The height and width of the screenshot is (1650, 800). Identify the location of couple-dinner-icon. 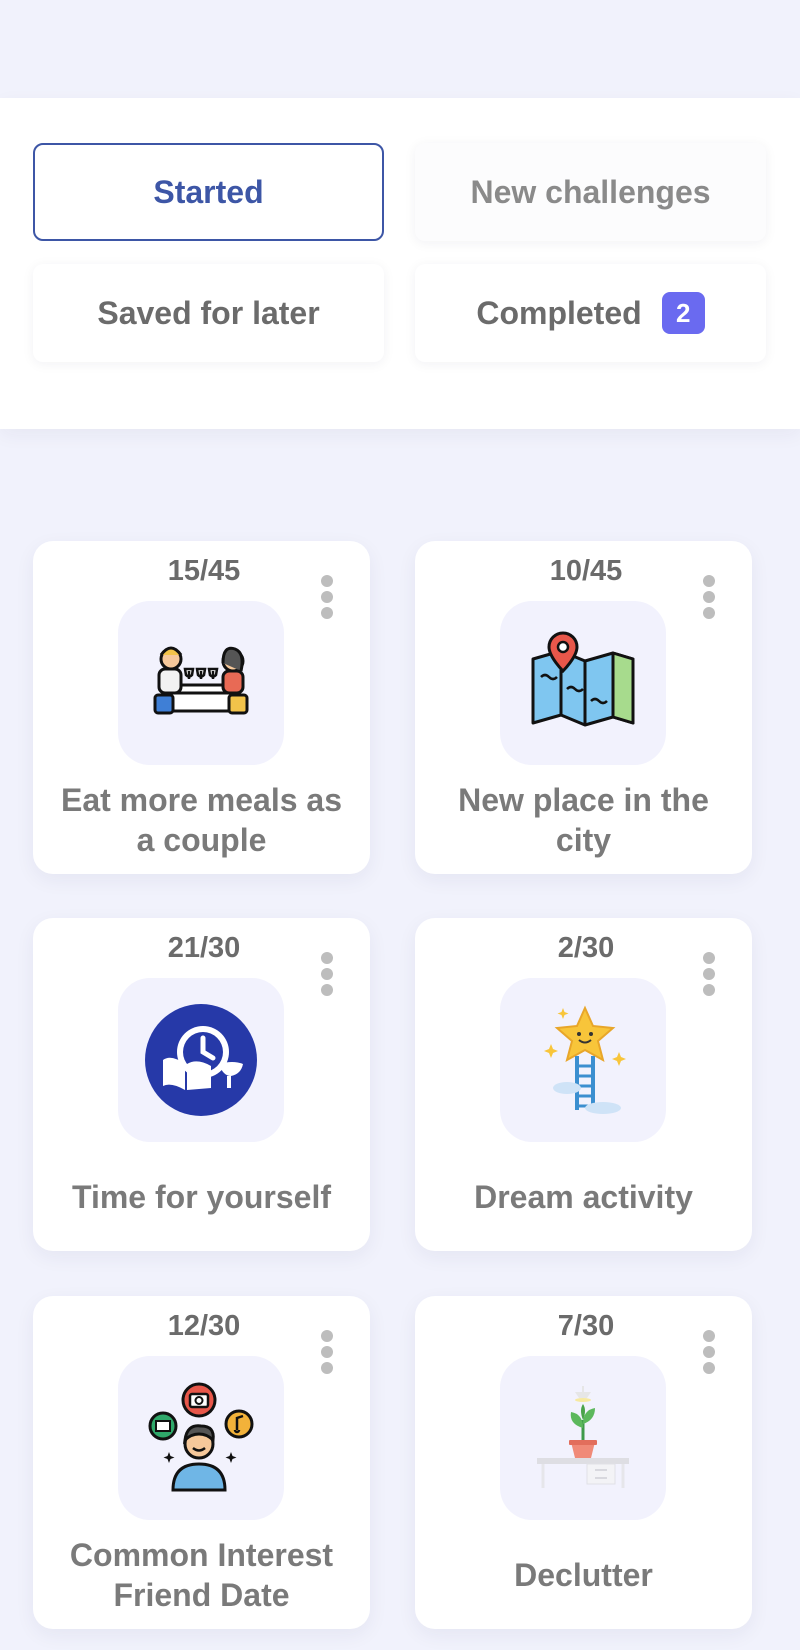
(201, 683).